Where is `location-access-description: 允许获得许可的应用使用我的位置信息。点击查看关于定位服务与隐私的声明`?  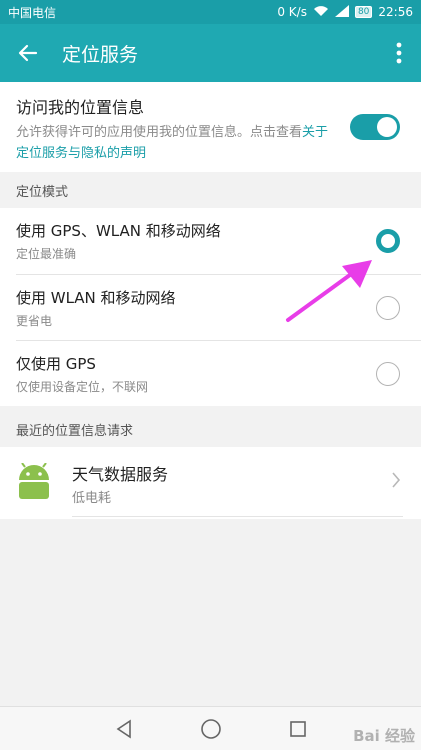 location-access-description: 允许获得许可的应用使用我的位置信息。点击查看关于定位服务与隐私的声明 is located at coordinates (176, 143).